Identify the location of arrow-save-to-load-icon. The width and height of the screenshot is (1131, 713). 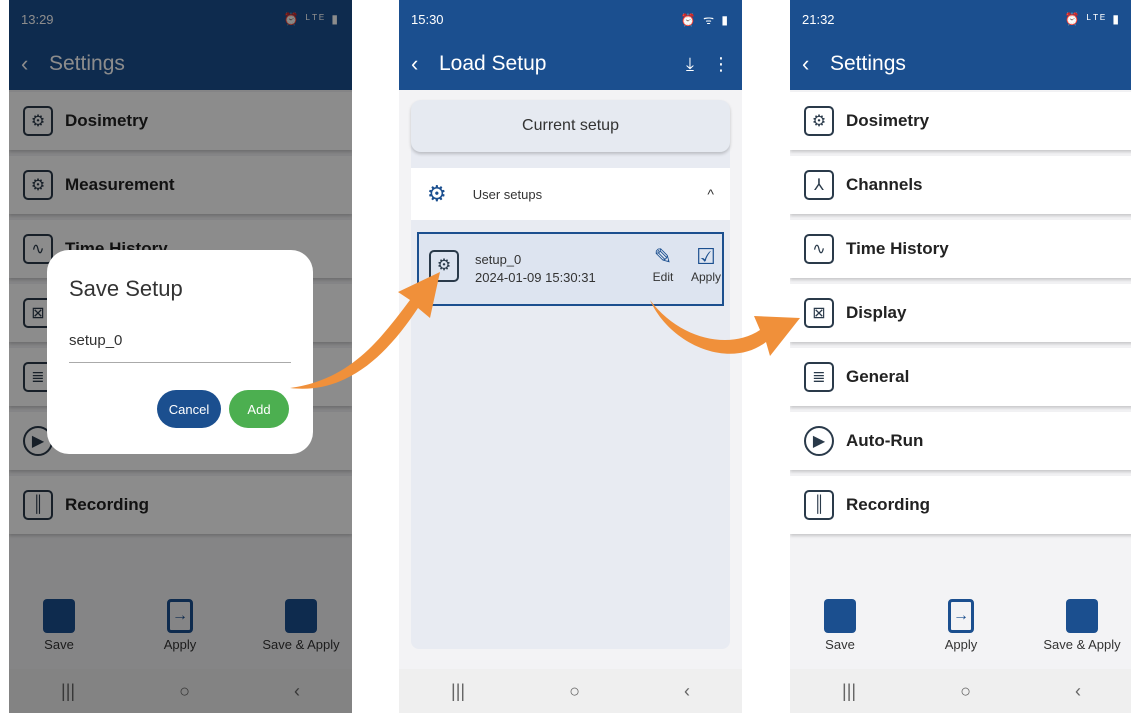
(365, 330).